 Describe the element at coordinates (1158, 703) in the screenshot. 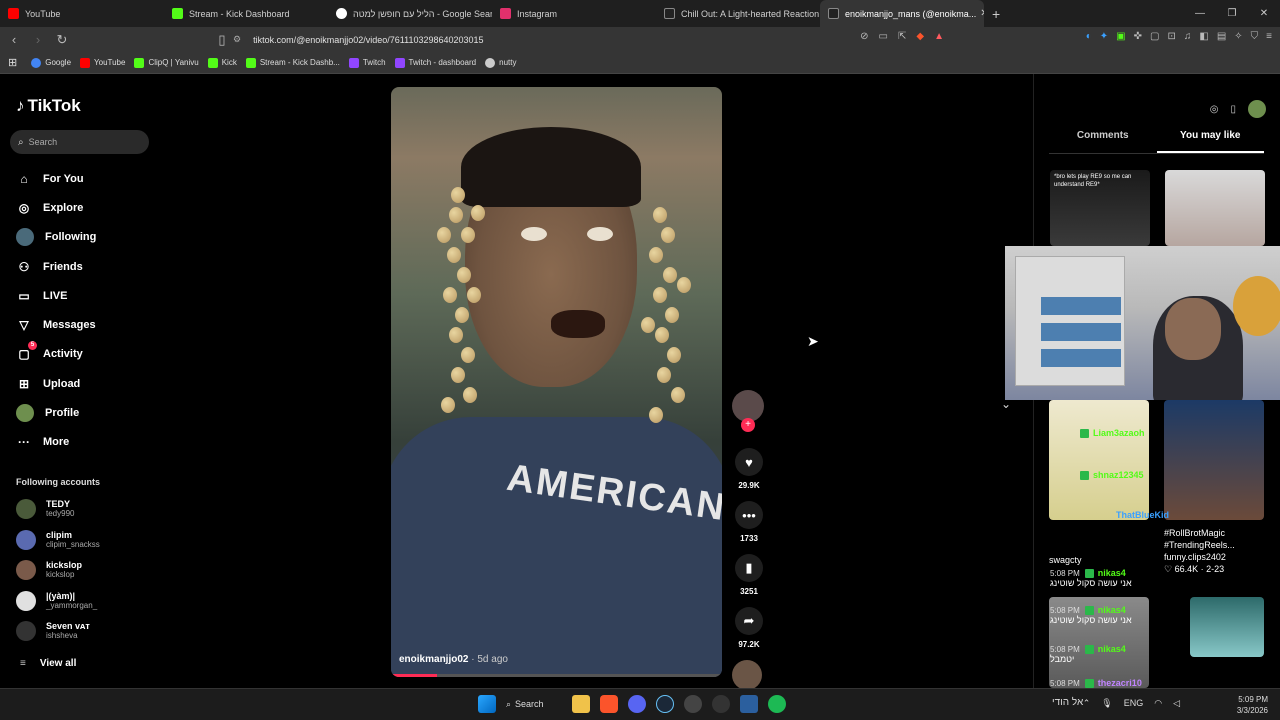

I see `wifi-icon: ◠` at that location.